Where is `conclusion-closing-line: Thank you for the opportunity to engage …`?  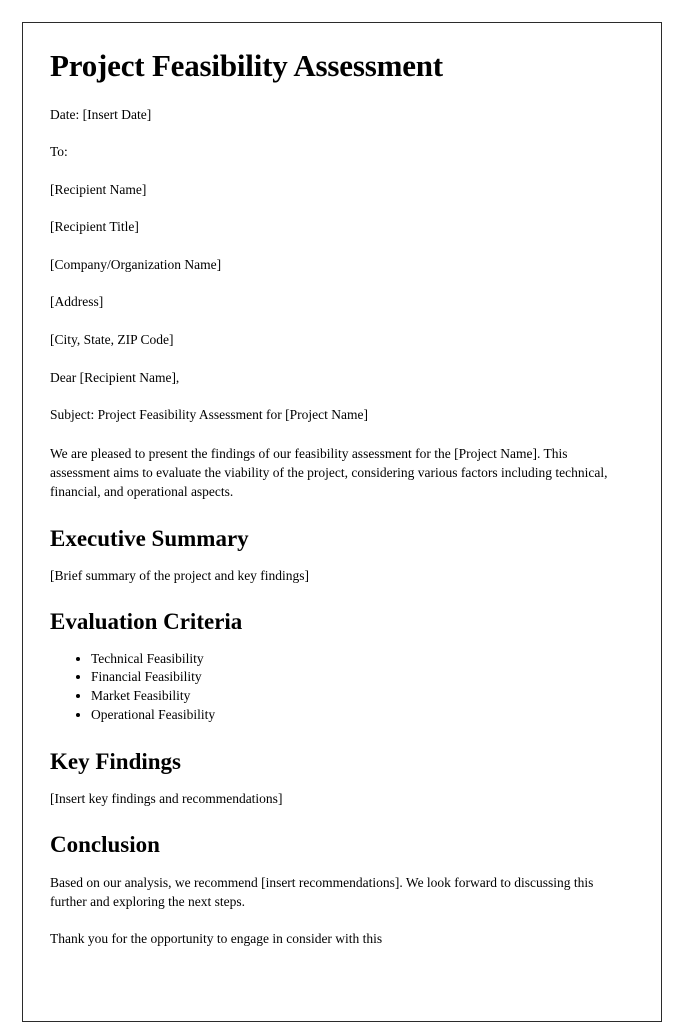 conclusion-closing-line: Thank you for the opportunity to engage … is located at coordinates (216, 939).